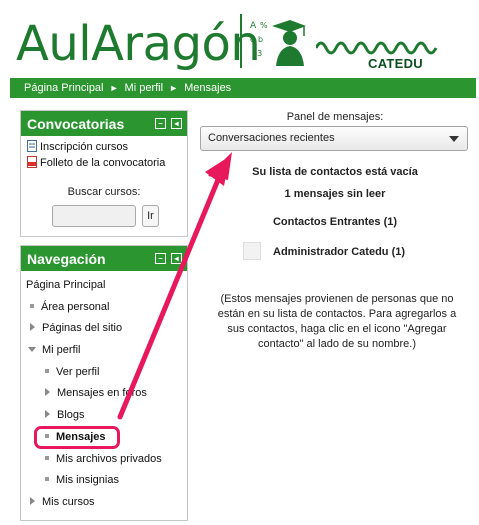 The image size is (479, 525). I want to click on nav-label: Mensajes en foros, so click(102, 393).